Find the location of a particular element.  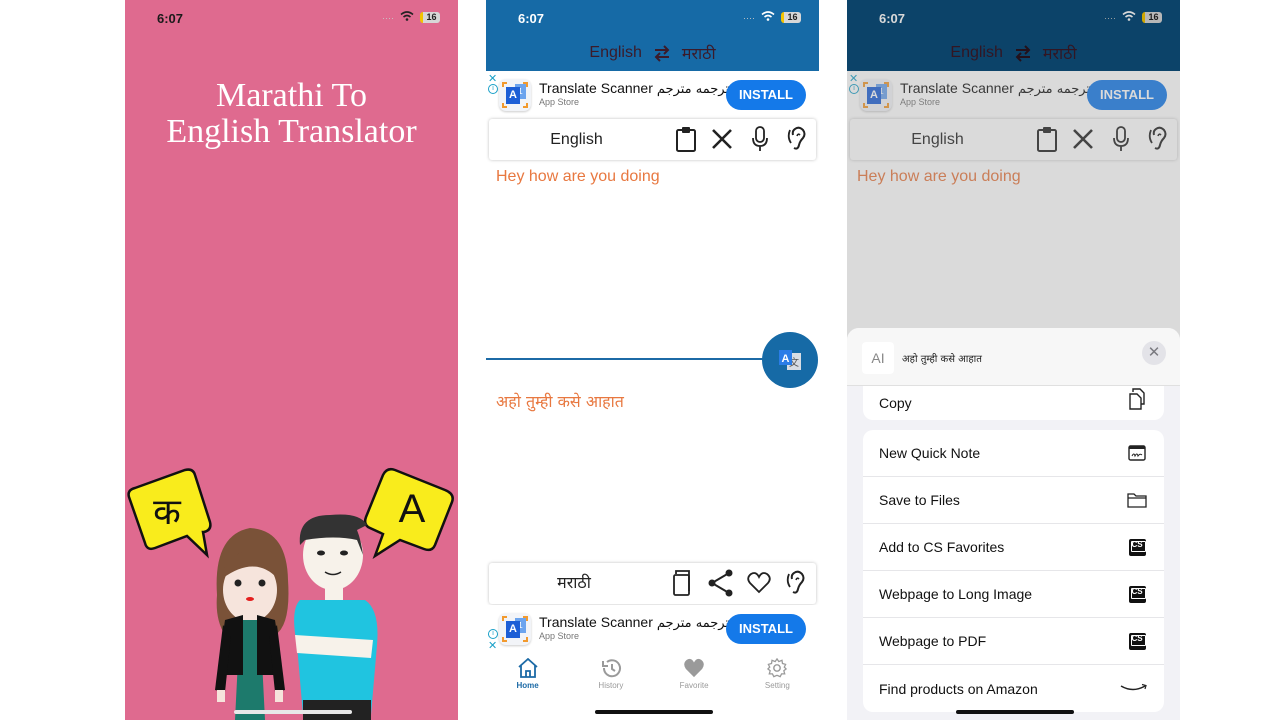

tab-label: Favorite is located at coordinates (694, 685).